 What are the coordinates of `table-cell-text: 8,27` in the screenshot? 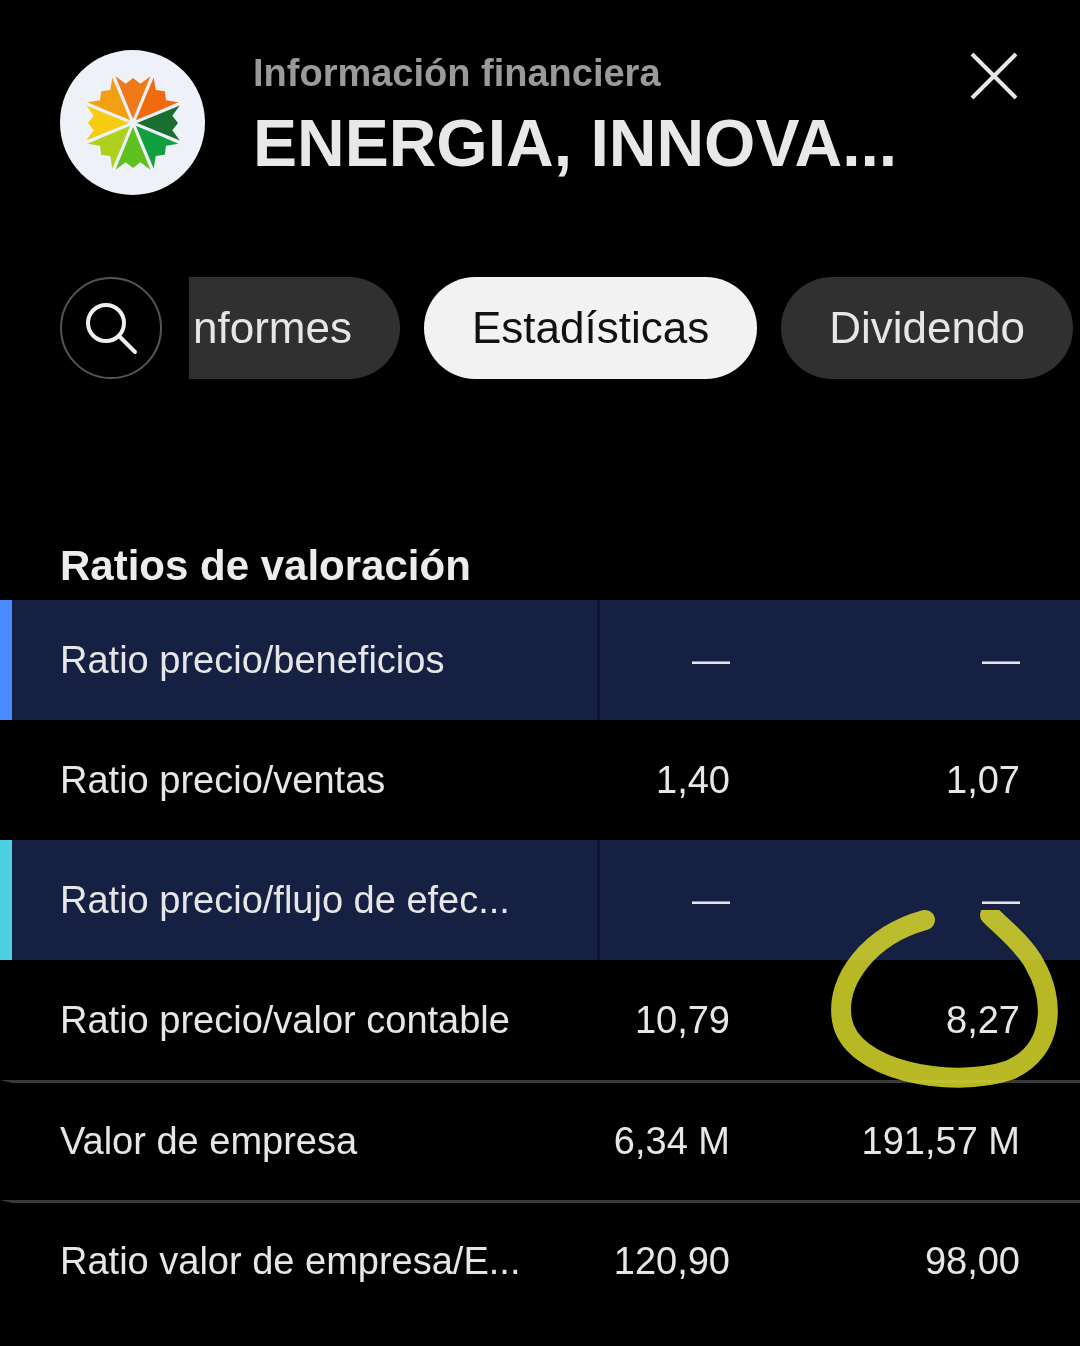 It's located at (983, 1020).